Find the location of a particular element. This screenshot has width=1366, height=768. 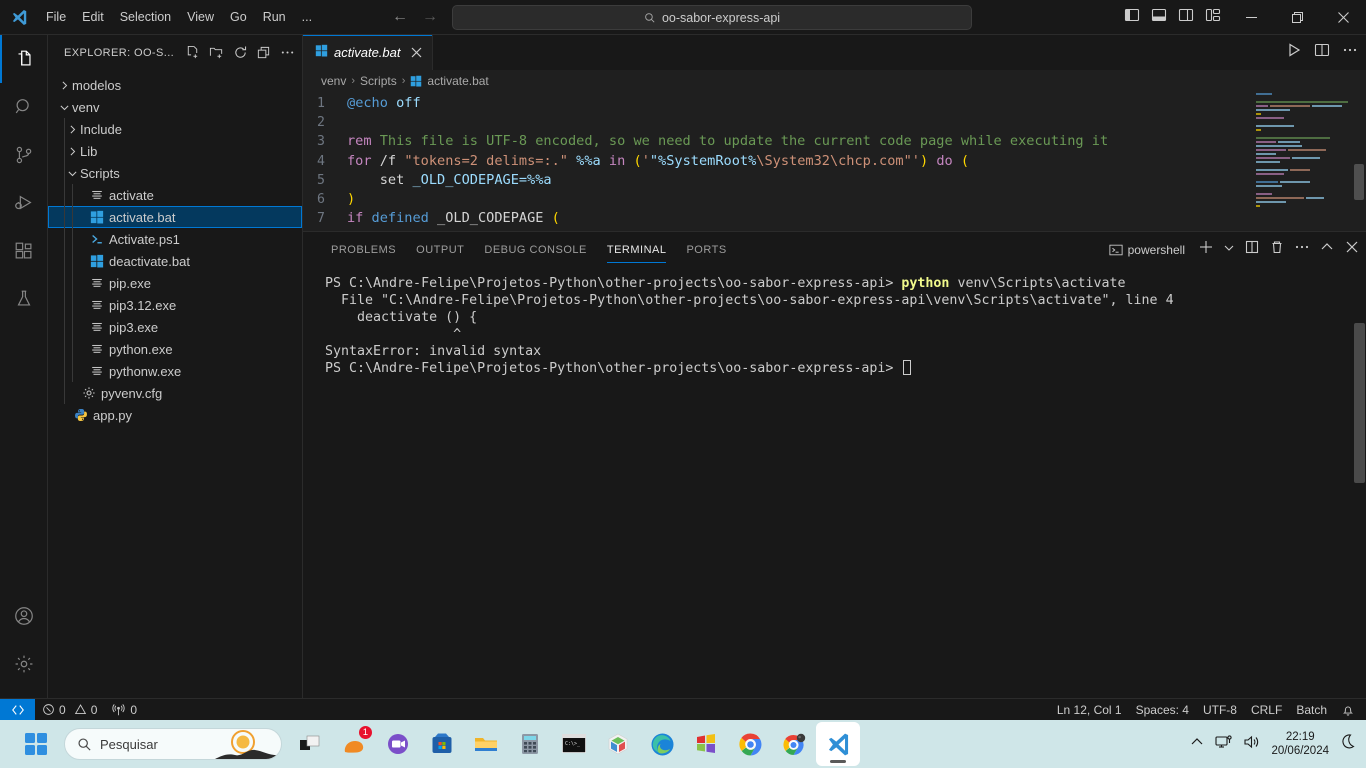

status-cursor-position: Ln 12, Col 1 is located at coordinates (1089, 710).